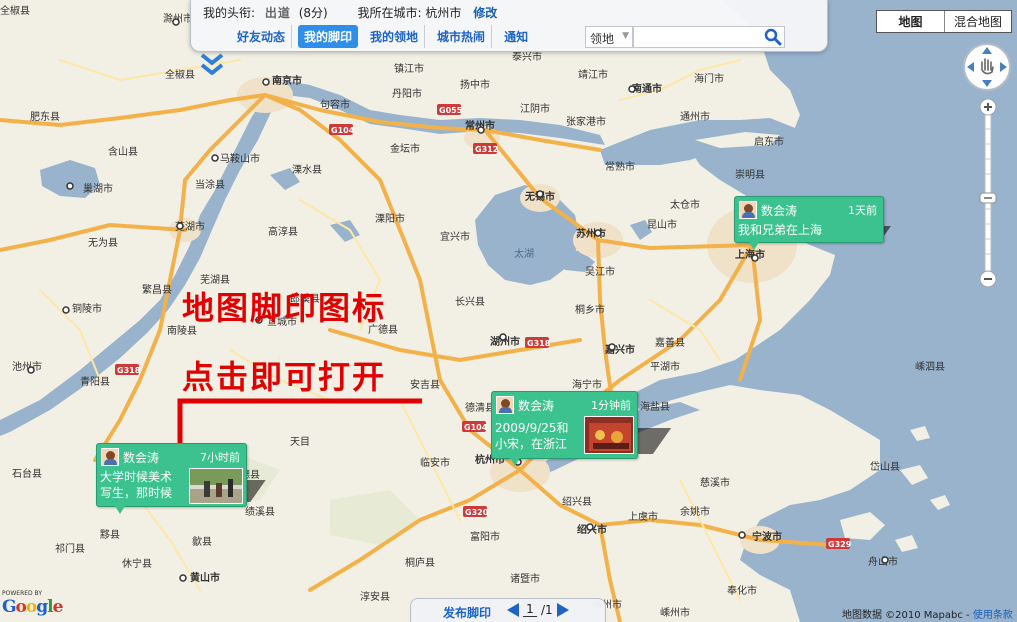 This screenshot has width=1017, height=622. I want to click on annotation-line1: 地图脚印图标, so click(284, 308).